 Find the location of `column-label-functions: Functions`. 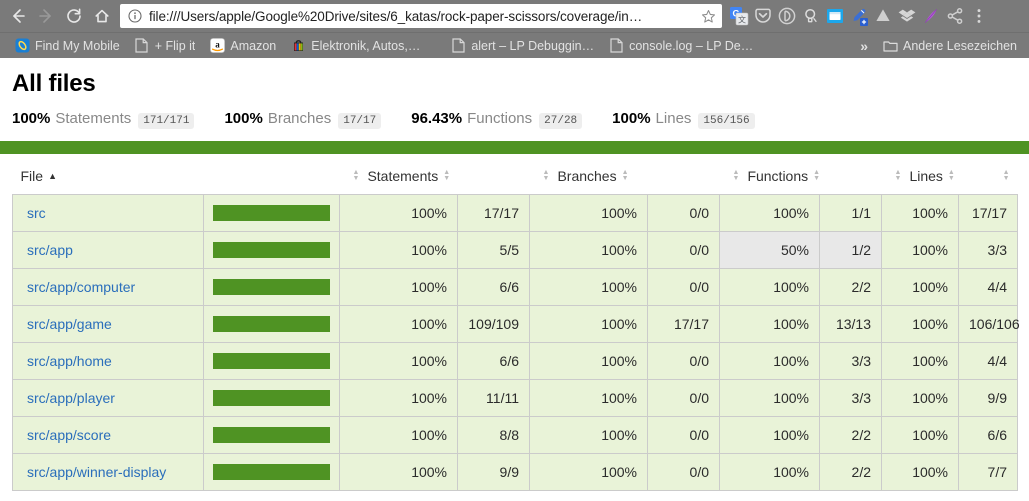

column-label-functions: Functions is located at coordinates (778, 176).